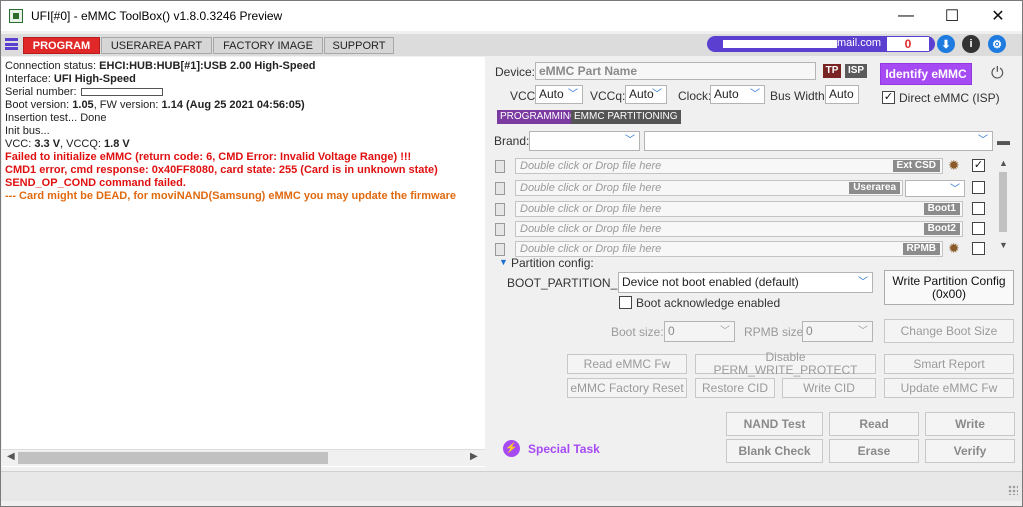 The image size is (1023, 507). Describe the element at coordinates (474, 456) in the screenshot. I see `scroll-right-icon: ▶` at that location.